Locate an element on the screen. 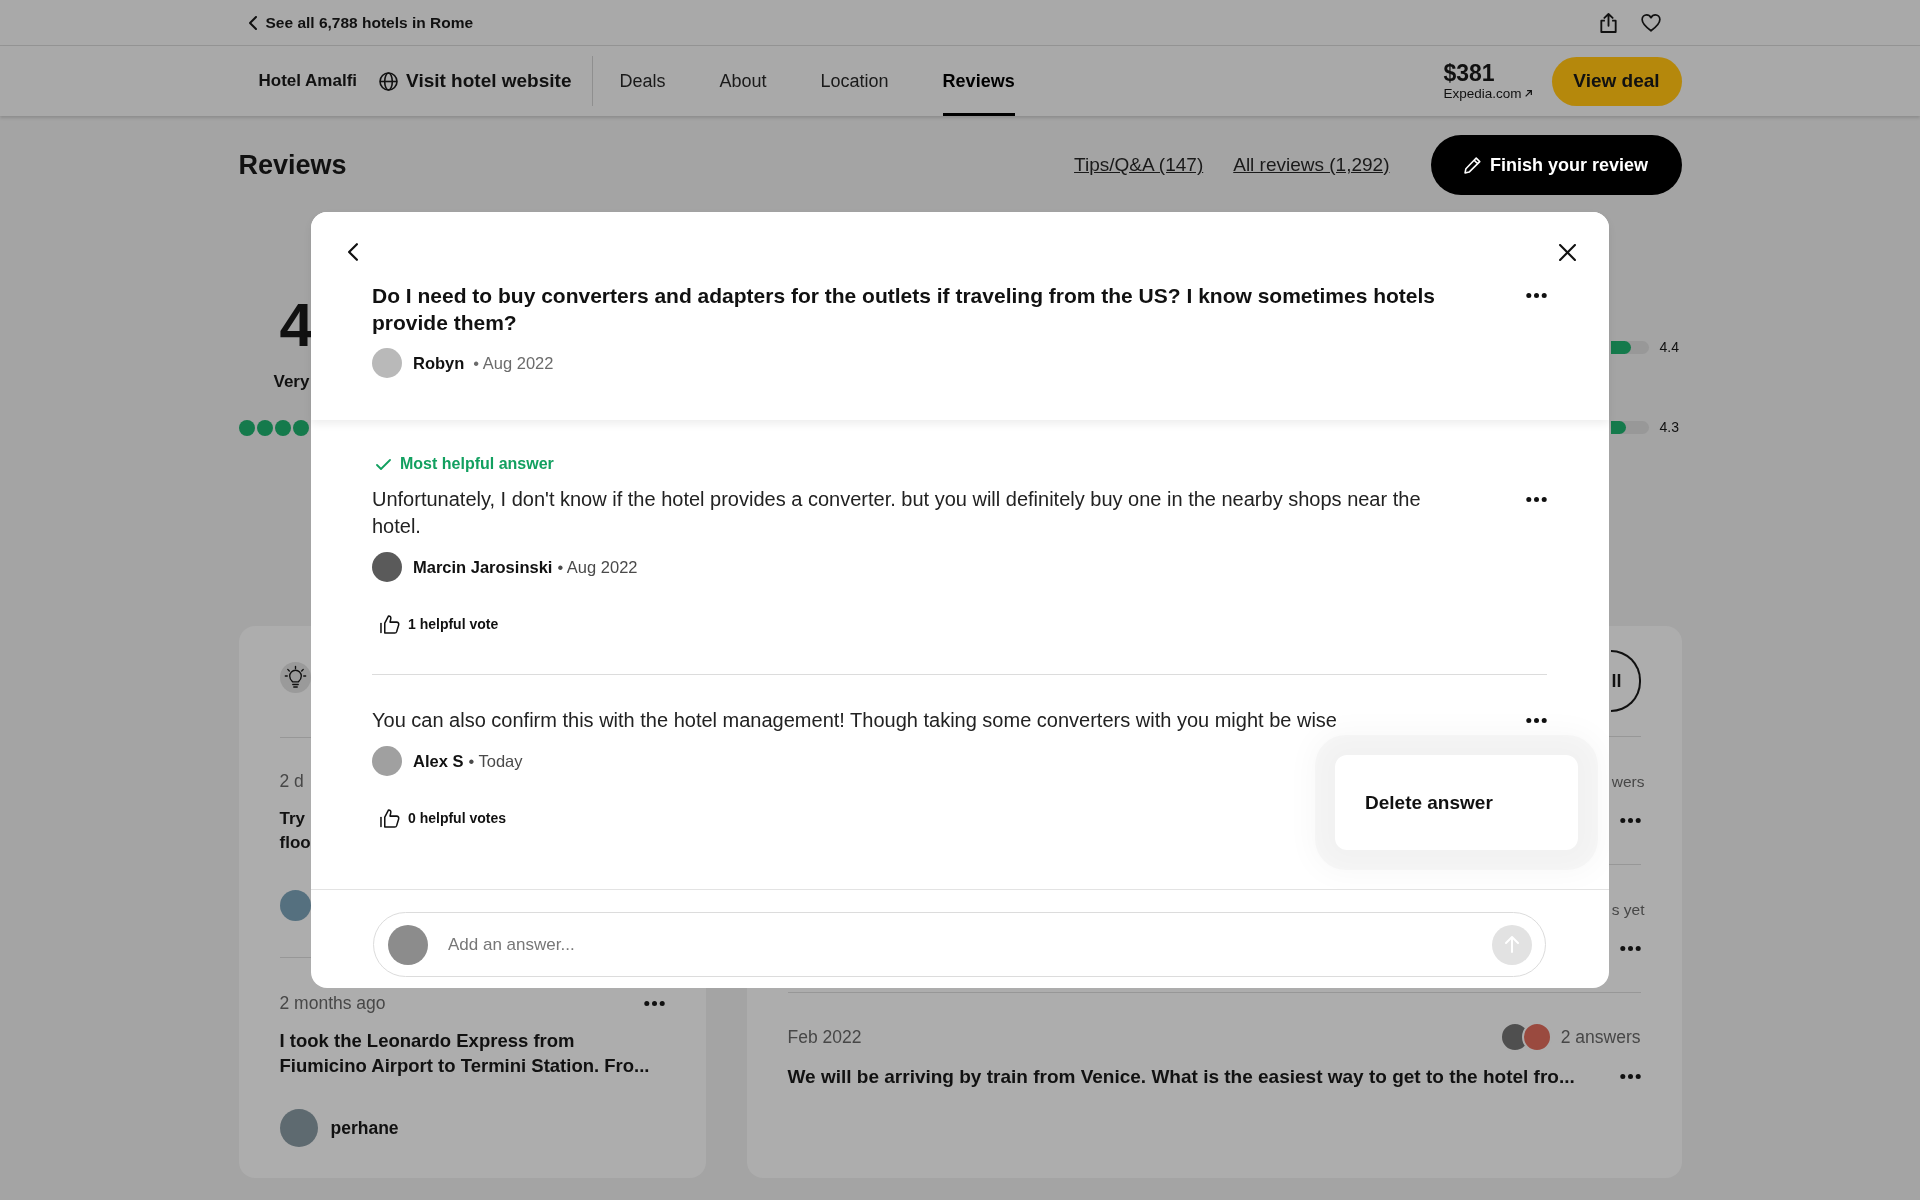  rating-value: 4.3 is located at coordinates (1669, 427).